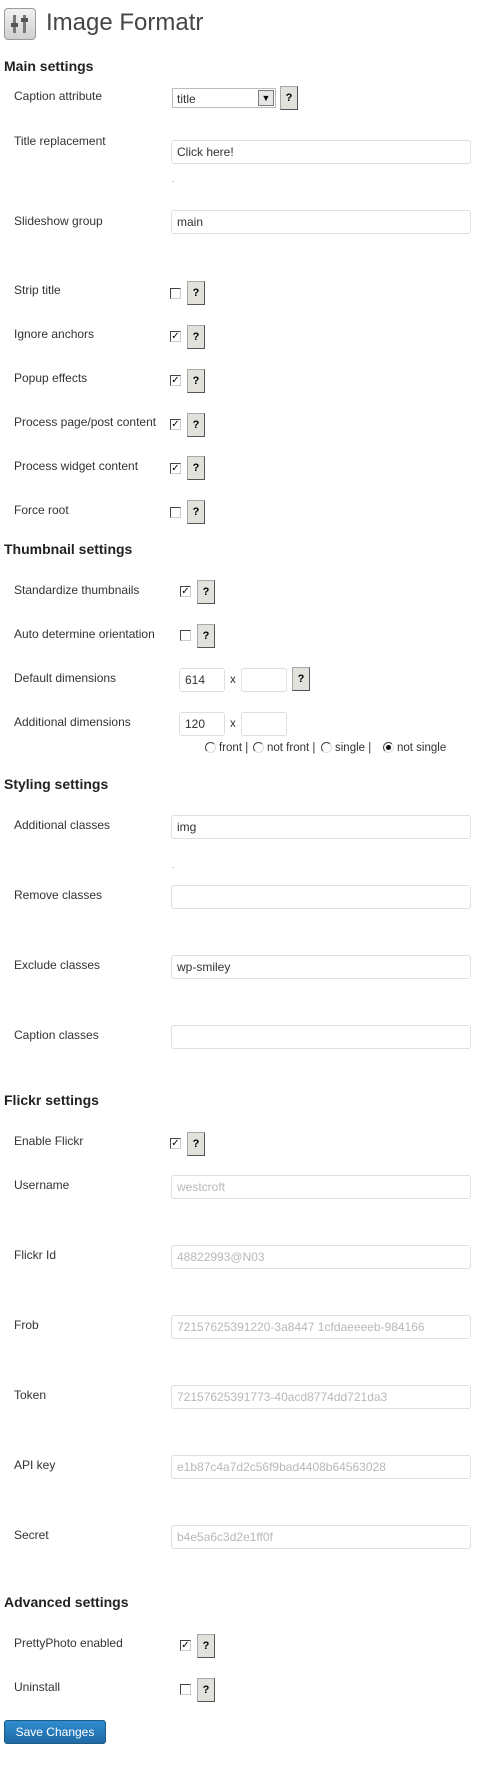 This screenshot has height=1770, width=480. I want to click on flickr-id-label: Flickr Id, so click(35, 1255).